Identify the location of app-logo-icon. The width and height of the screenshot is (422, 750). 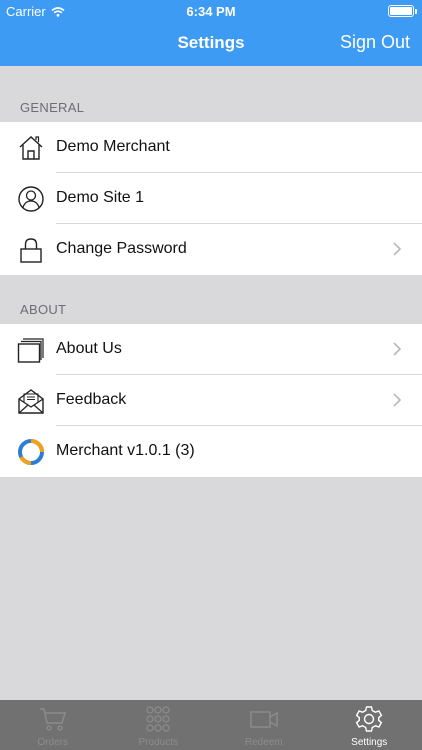
(31, 452).